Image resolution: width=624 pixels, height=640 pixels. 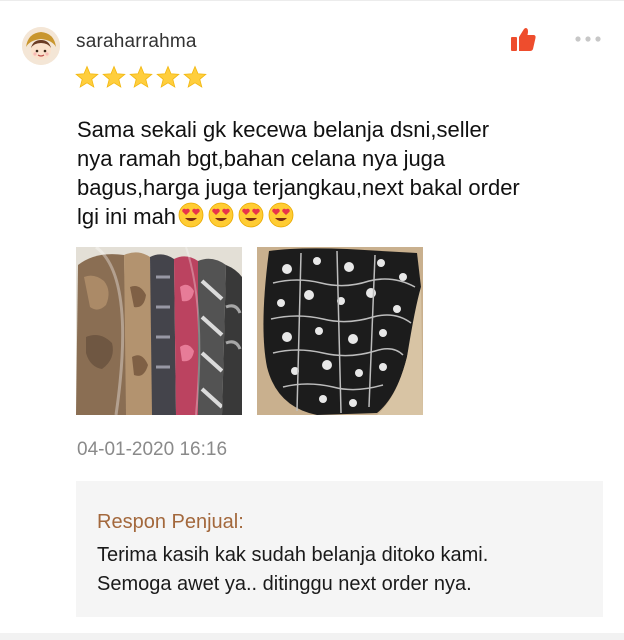 What do you see at coordinates (236, 215) in the screenshot?
I see `emoji-group` at bounding box center [236, 215].